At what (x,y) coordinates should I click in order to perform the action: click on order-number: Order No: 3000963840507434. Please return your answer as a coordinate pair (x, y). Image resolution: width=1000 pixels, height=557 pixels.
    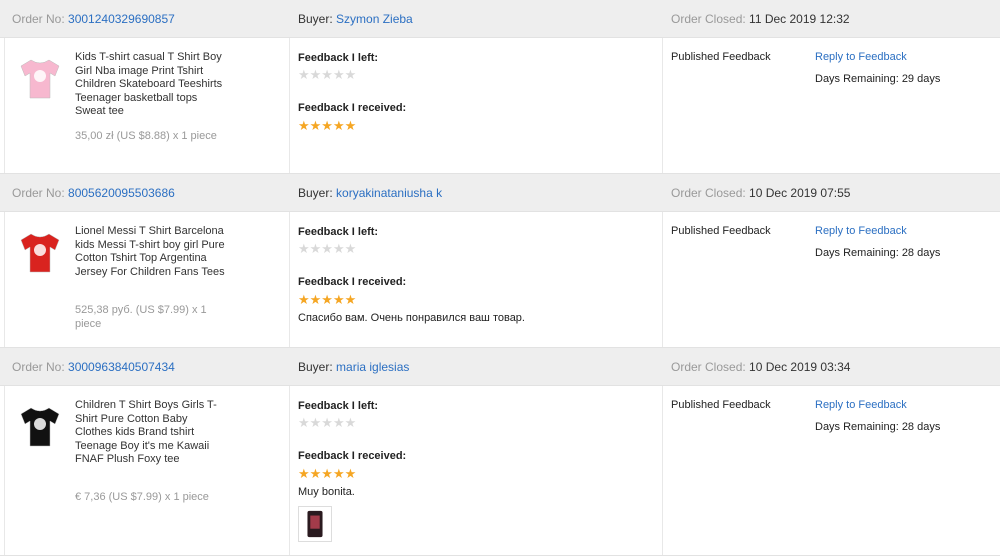
    Looking at the image, I should click on (93, 367).